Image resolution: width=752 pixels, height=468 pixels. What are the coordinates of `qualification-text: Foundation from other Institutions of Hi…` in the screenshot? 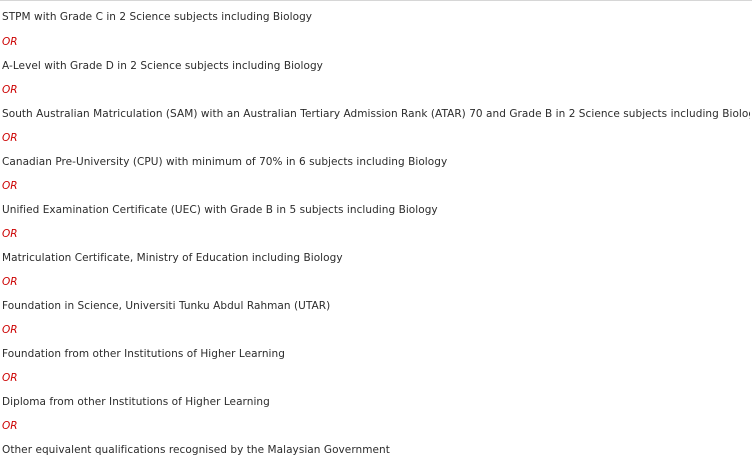 It's located at (143, 354).